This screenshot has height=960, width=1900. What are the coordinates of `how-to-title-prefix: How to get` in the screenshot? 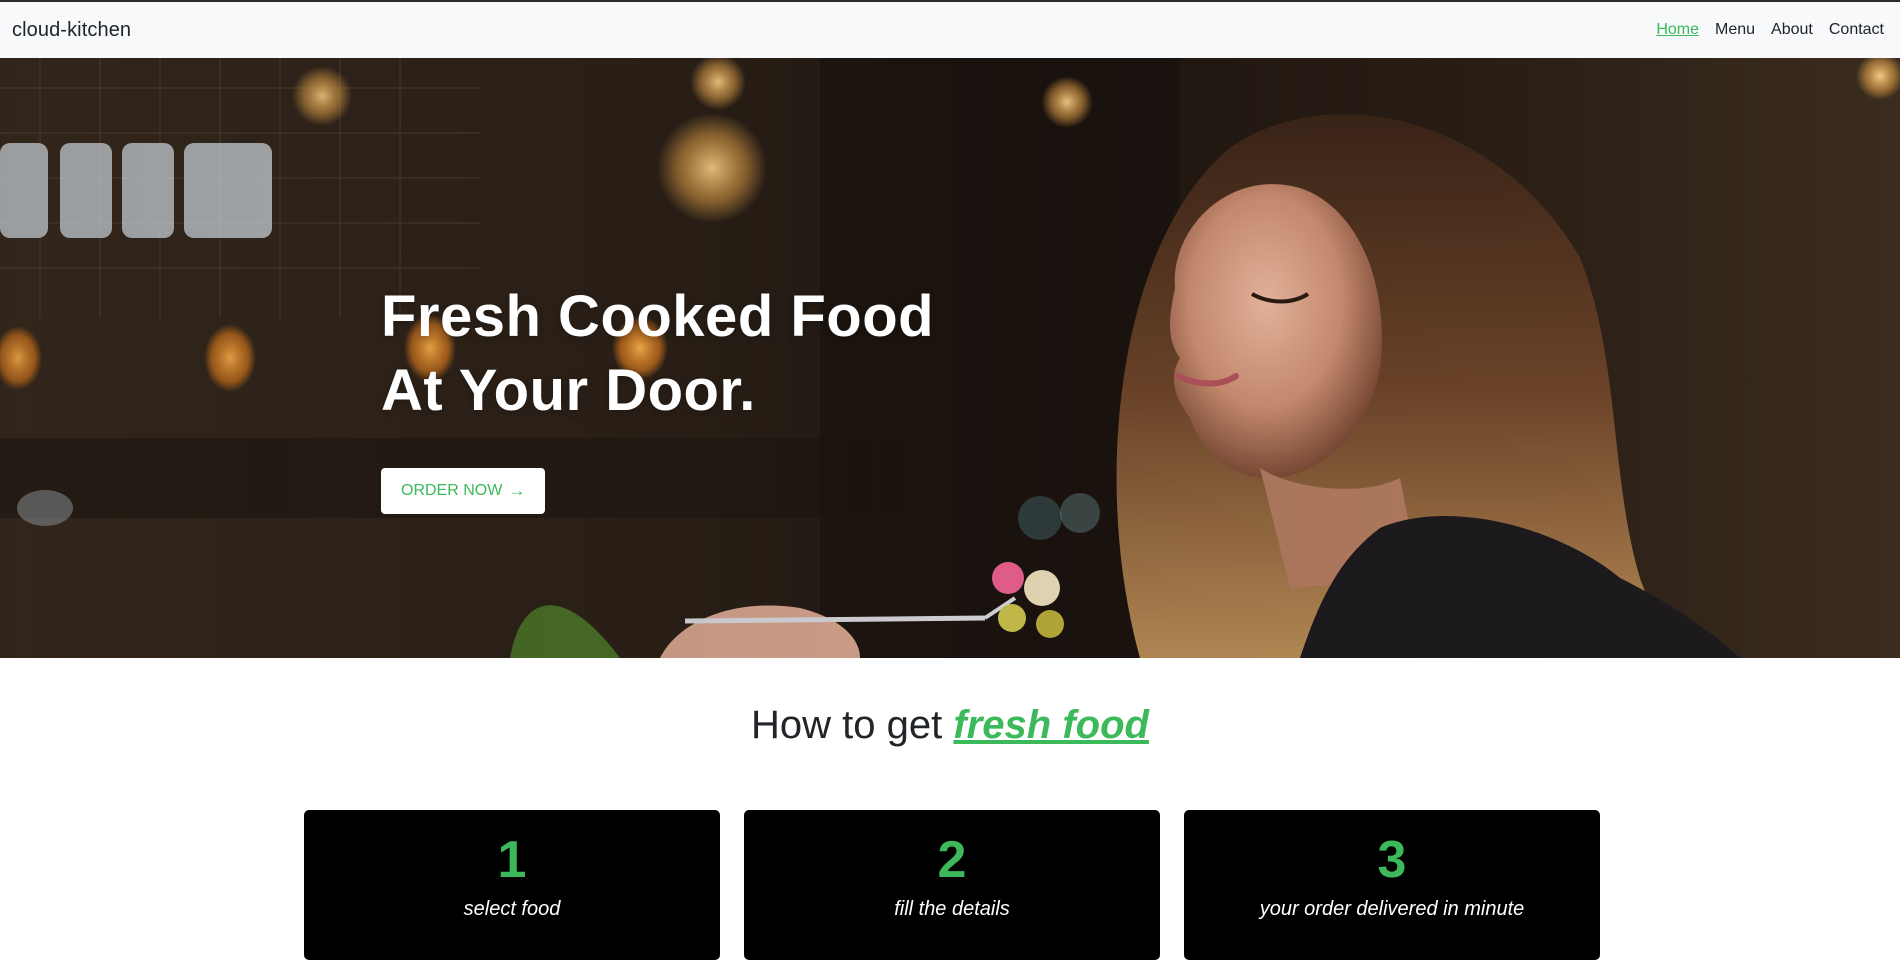 It's located at (847, 725).